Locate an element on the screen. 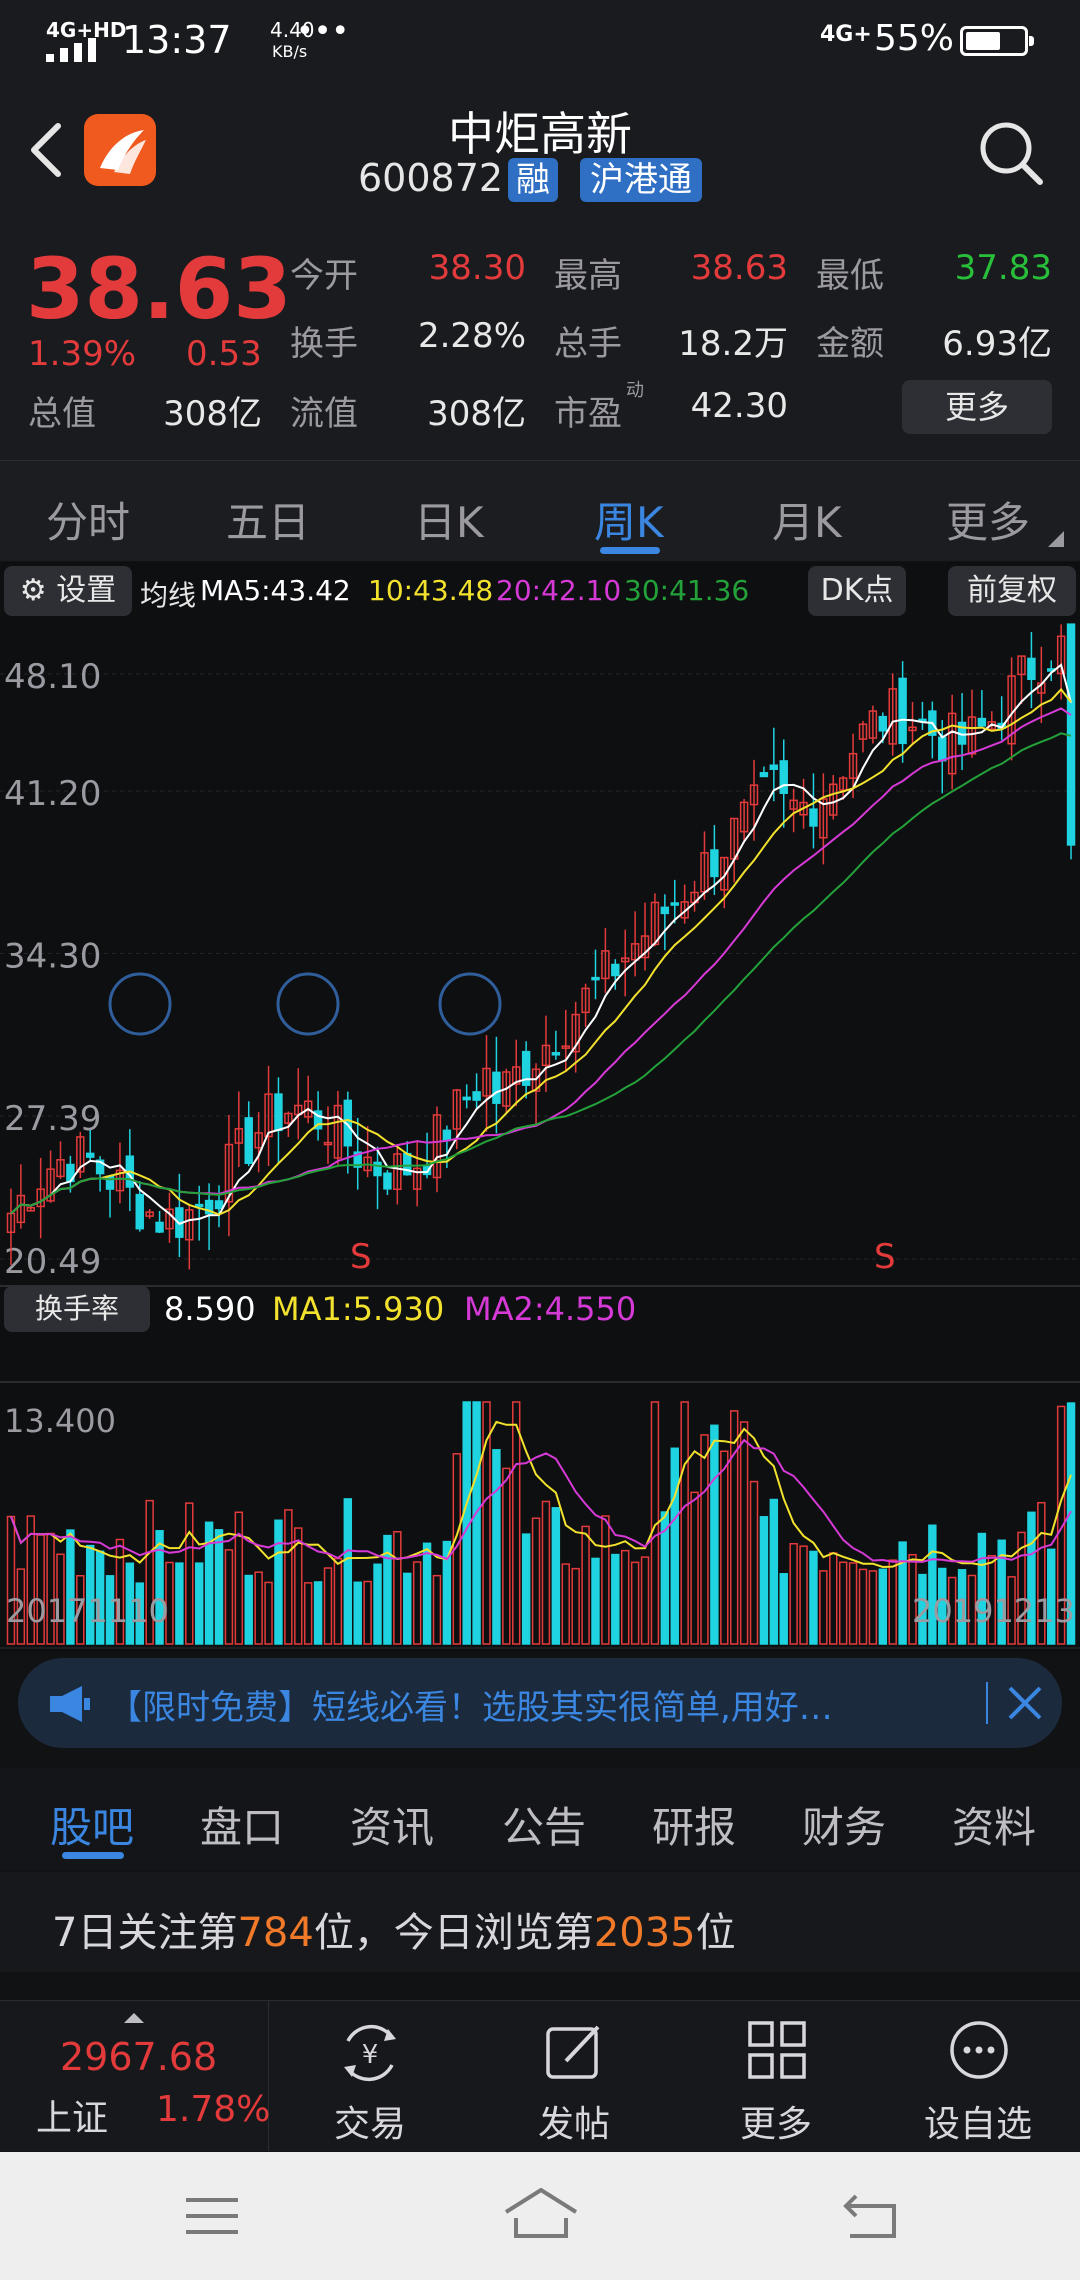 The width and height of the screenshot is (1080, 2280). trade-button: ¥ 交易 is located at coordinates (370, 2076).